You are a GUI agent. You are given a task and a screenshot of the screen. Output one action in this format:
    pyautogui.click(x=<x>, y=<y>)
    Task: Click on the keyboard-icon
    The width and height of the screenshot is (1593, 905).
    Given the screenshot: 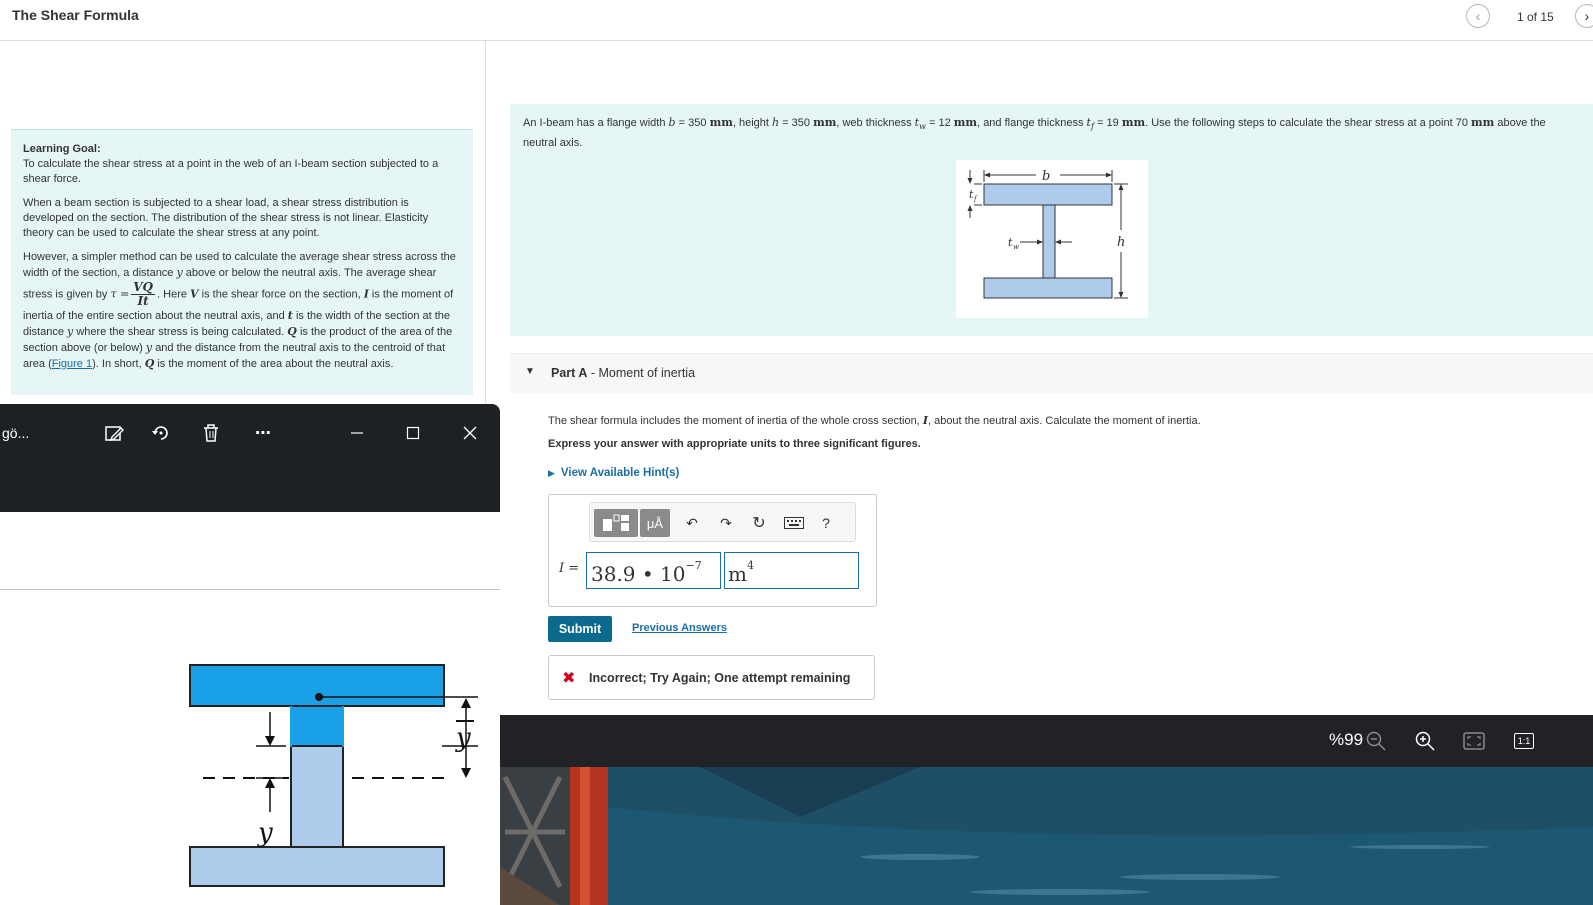 What is the action you would take?
    pyautogui.click(x=794, y=523)
    